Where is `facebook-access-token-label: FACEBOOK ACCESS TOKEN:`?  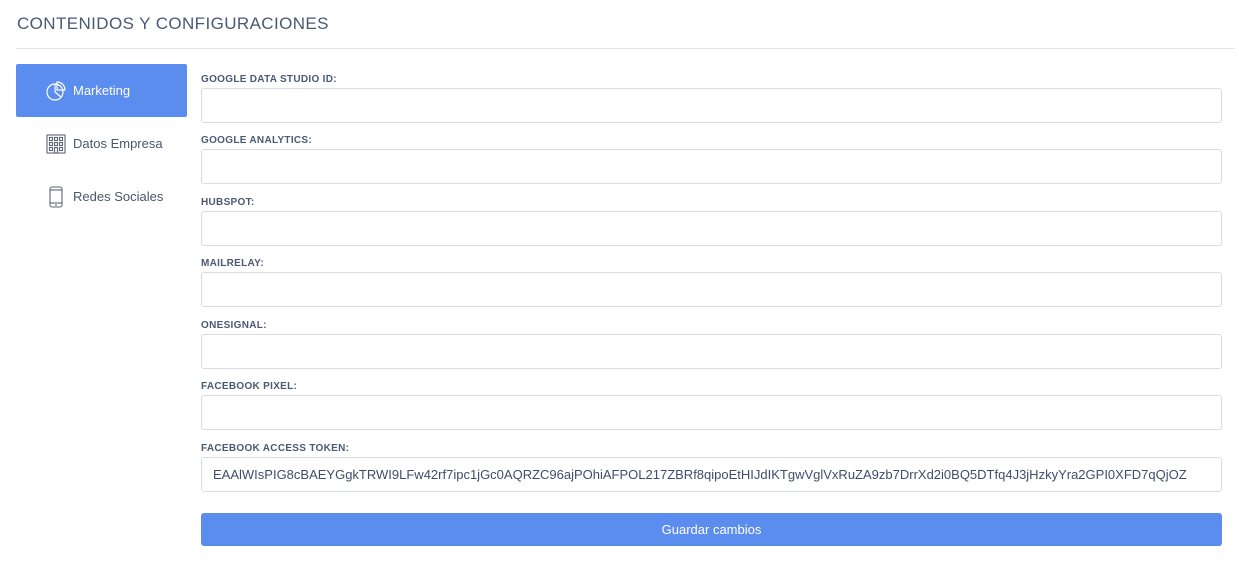 facebook-access-token-label: FACEBOOK ACCESS TOKEN: is located at coordinates (275, 448).